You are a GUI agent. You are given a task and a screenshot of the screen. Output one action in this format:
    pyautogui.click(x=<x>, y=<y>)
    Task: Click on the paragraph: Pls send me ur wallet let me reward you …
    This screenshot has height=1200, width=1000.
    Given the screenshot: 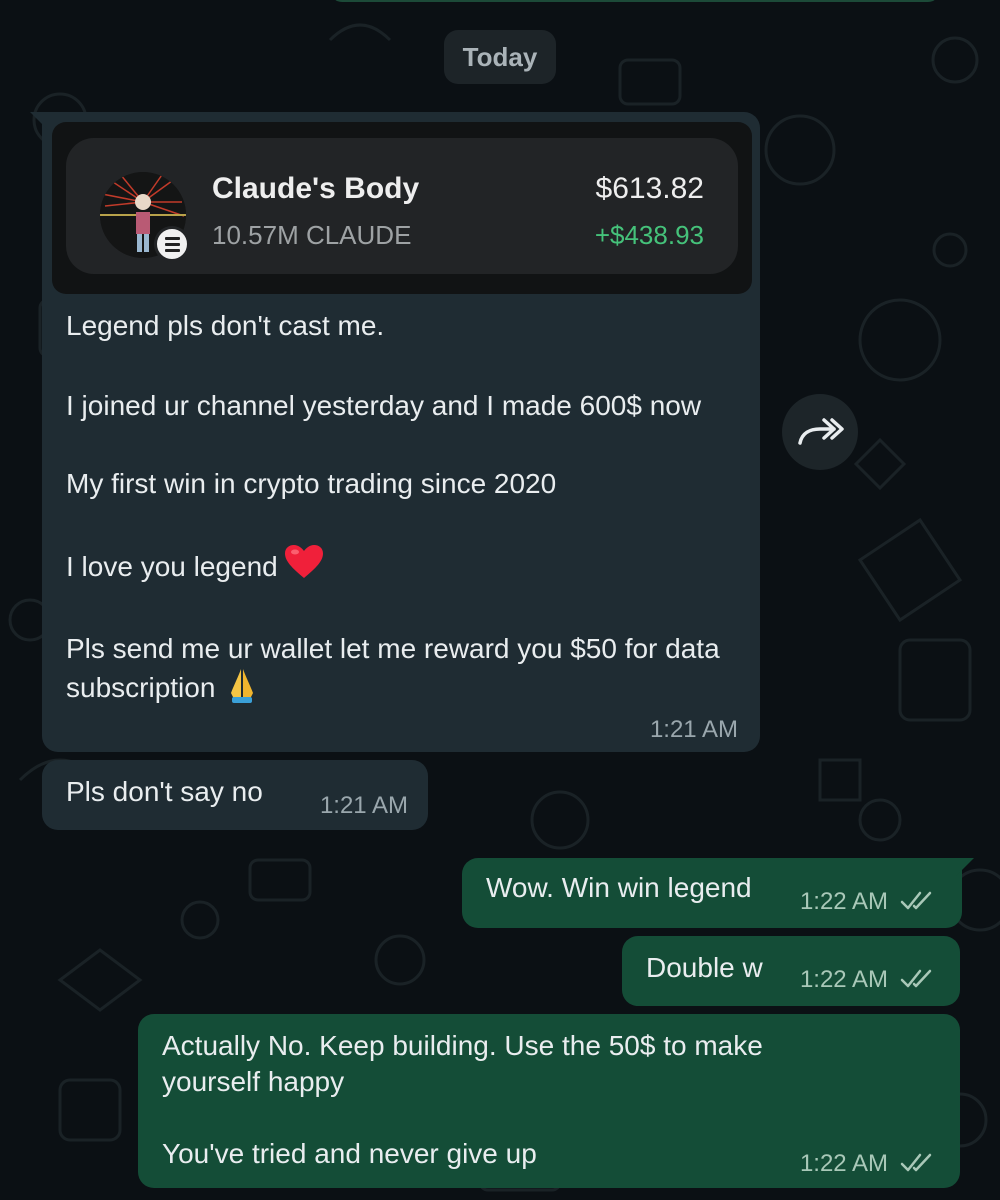 What is the action you would take?
    pyautogui.click(x=401, y=671)
    